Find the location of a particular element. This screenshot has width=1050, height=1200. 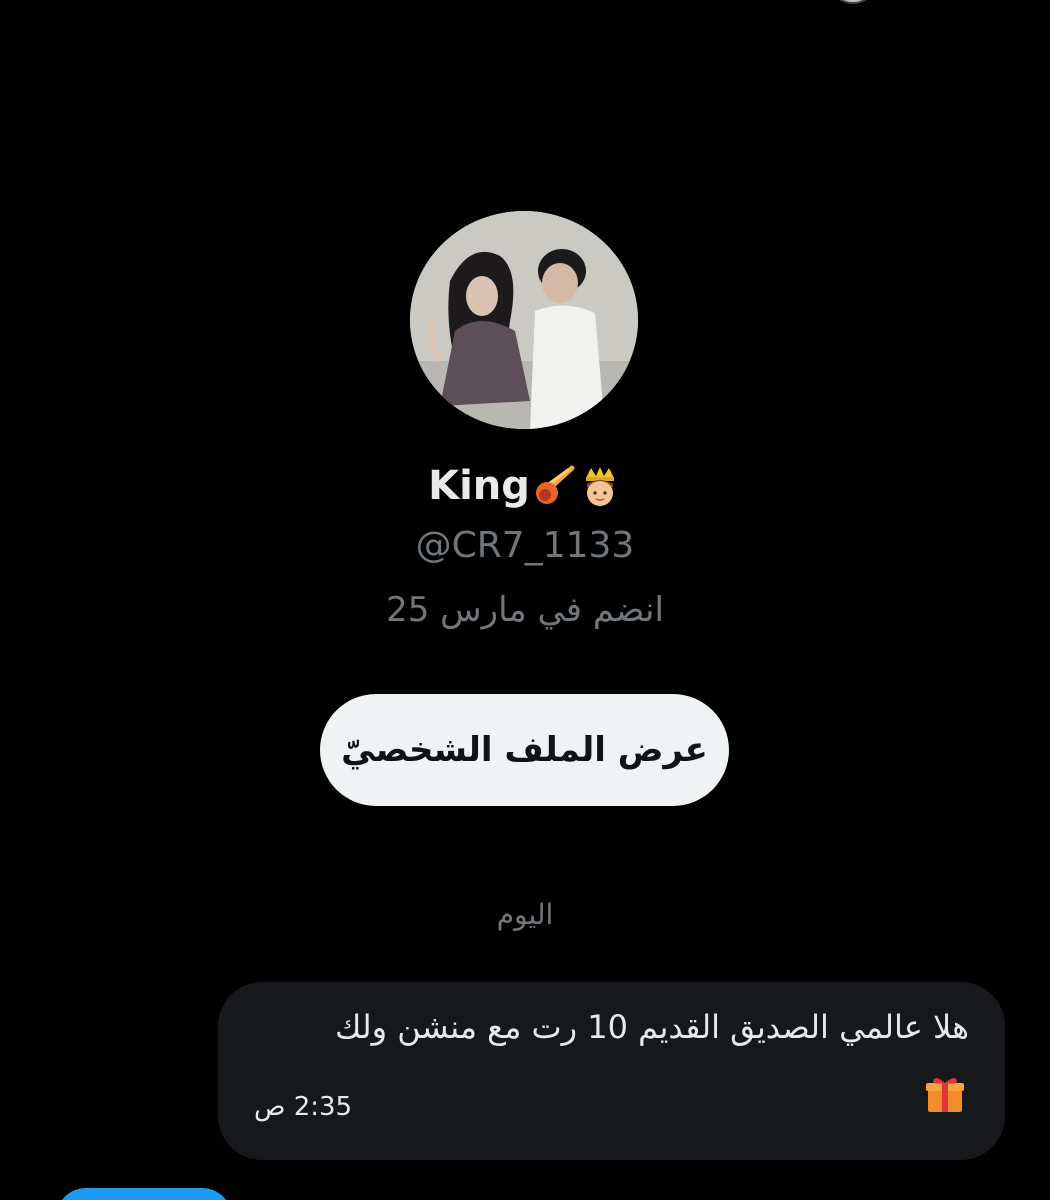

display-name: King is located at coordinates (525, 485).